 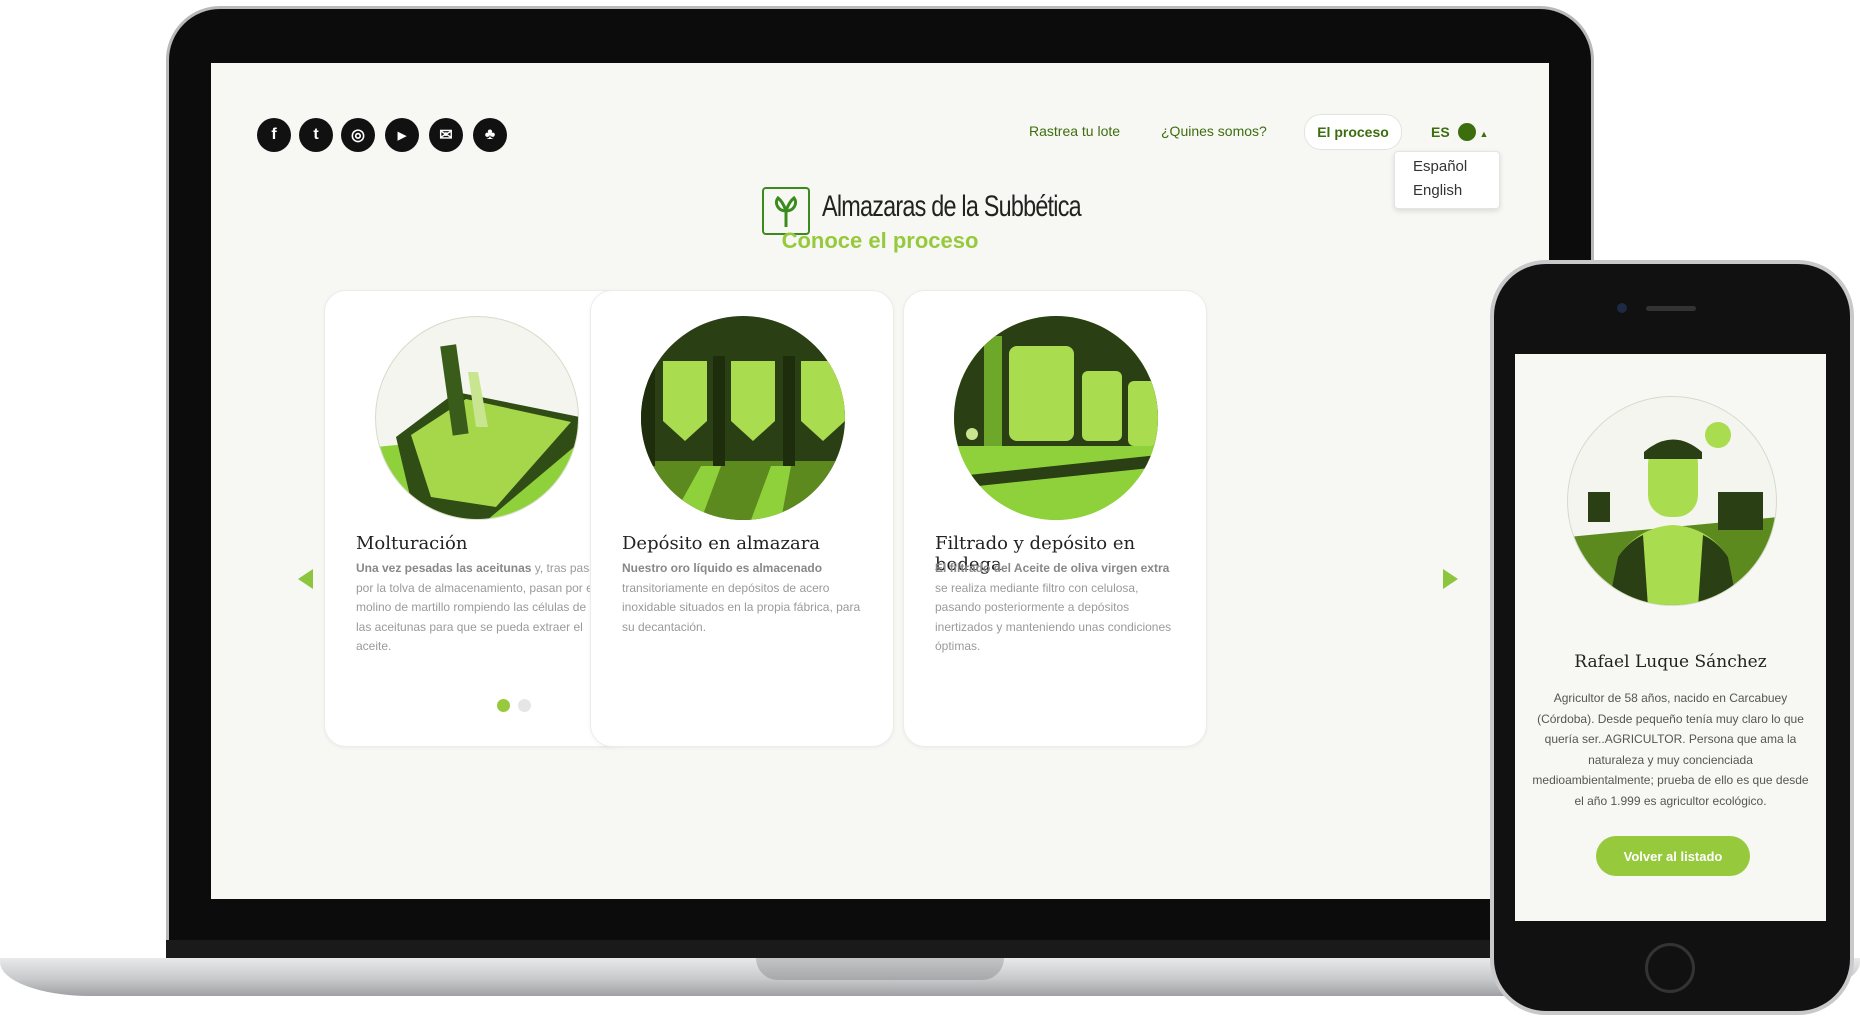 I want to click on illustration-filtrado, so click(x=1056, y=418).